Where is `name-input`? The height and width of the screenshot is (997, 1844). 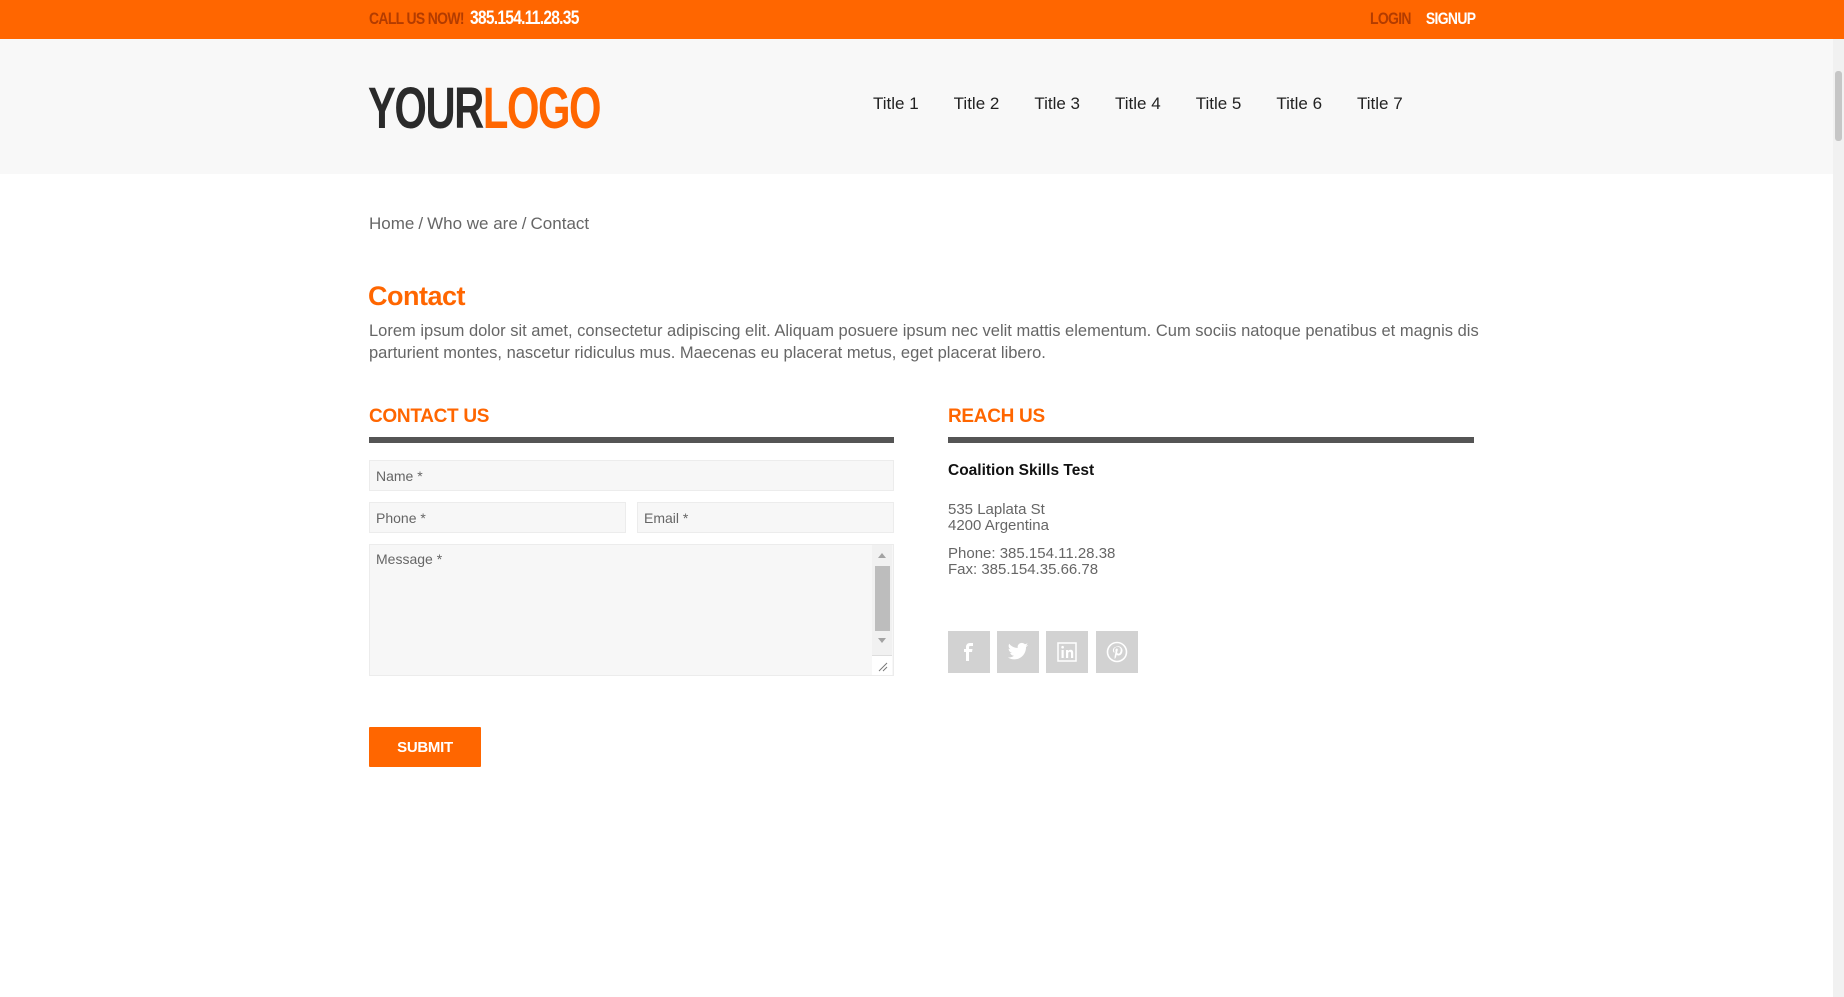
name-input is located at coordinates (631, 475).